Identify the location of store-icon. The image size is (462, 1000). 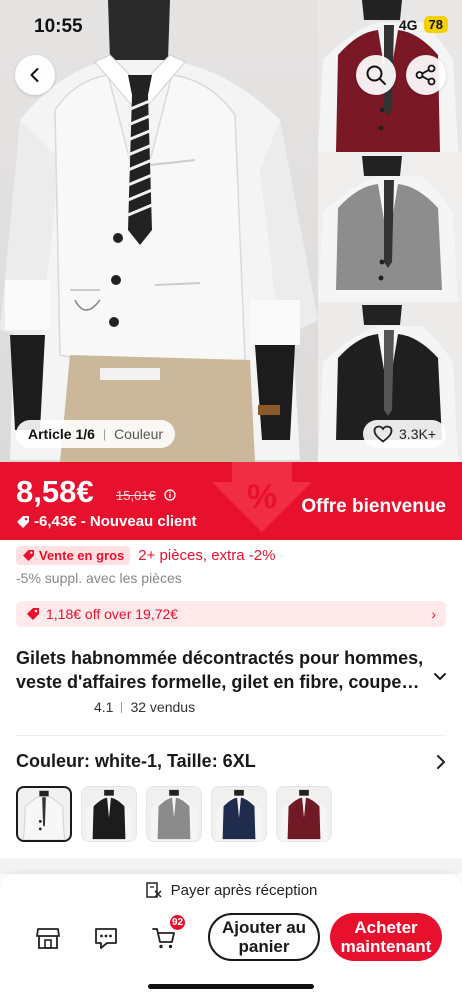
(48, 938).